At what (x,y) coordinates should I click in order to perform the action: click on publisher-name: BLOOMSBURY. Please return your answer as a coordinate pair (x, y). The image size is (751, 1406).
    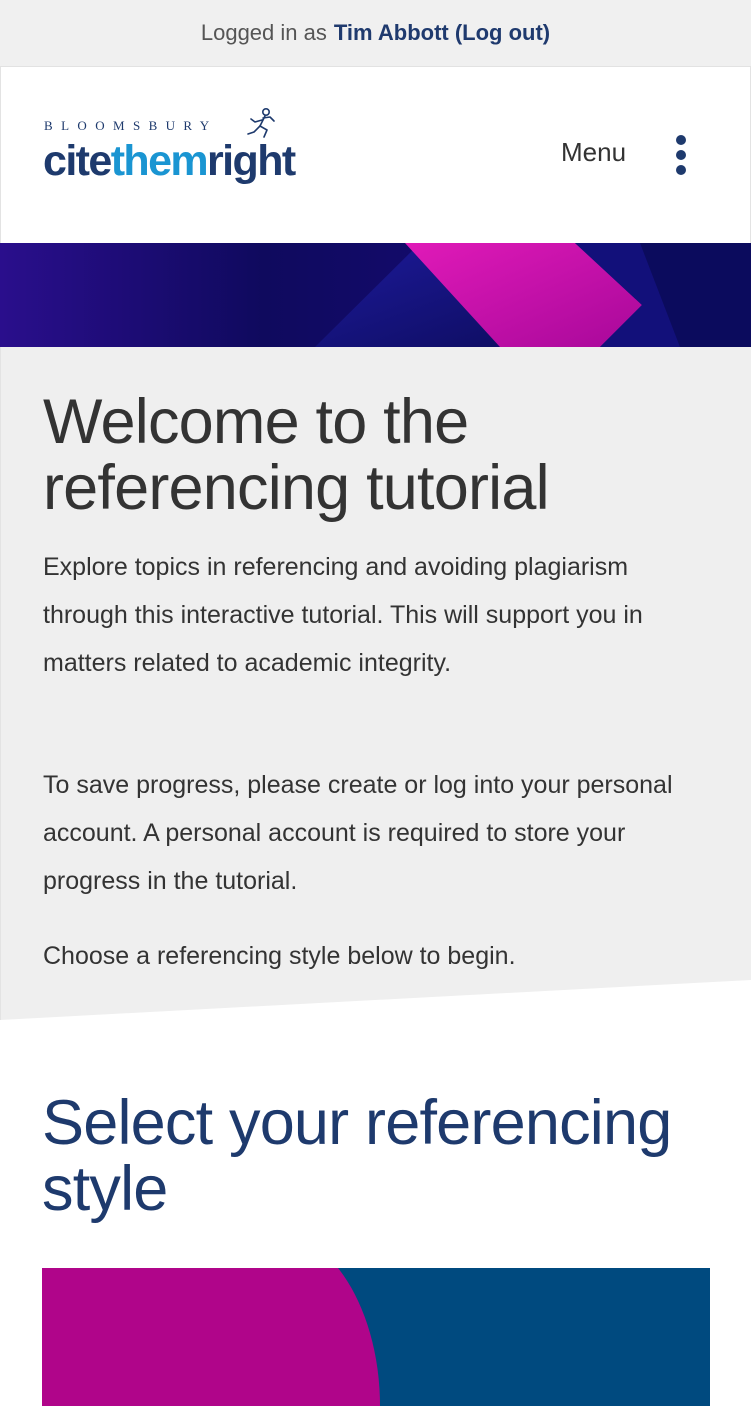
    Looking at the image, I should click on (131, 125).